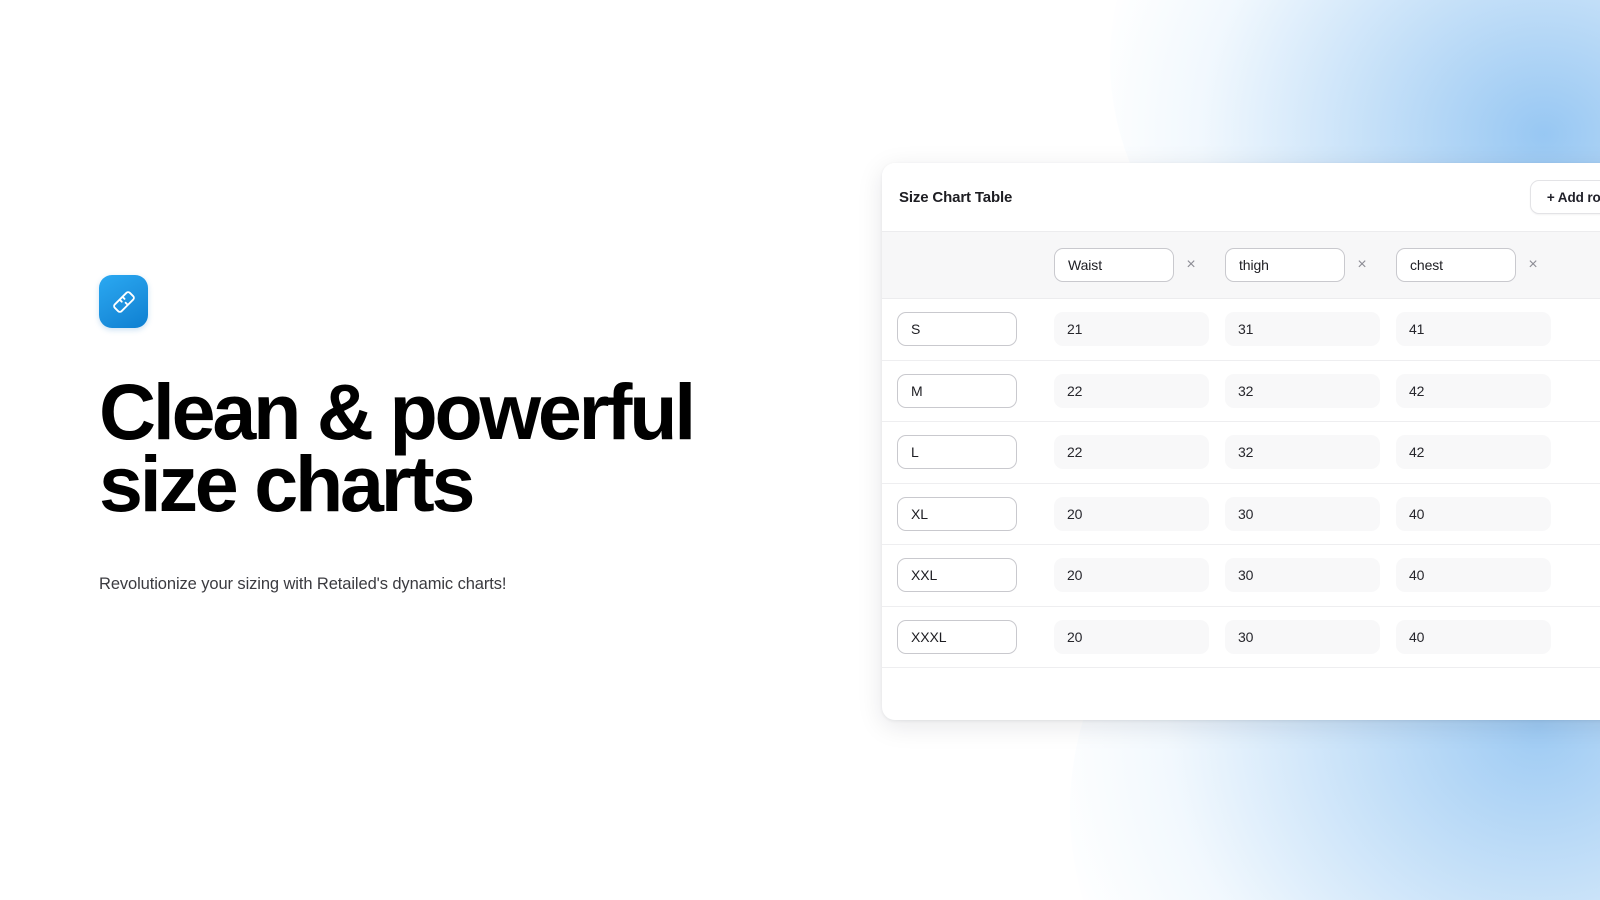 The width and height of the screenshot is (1600, 900). I want to click on panel-header: Size Chart Table + Add row + Add, so click(1241, 197).